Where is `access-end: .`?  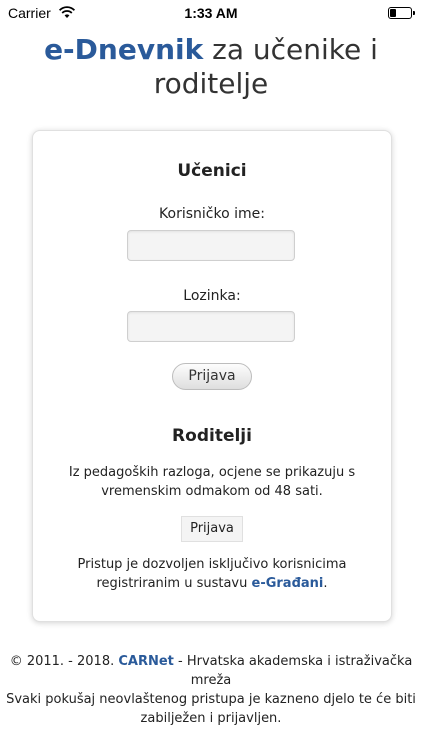 access-end: . is located at coordinates (325, 583).